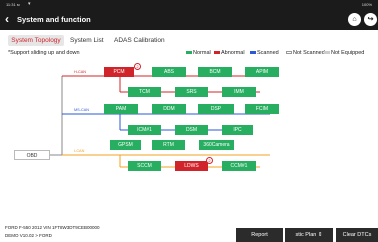  Describe the element at coordinates (28, 235) in the screenshot. I see `software-version: DEMO V10.02 > FORD` at that location.